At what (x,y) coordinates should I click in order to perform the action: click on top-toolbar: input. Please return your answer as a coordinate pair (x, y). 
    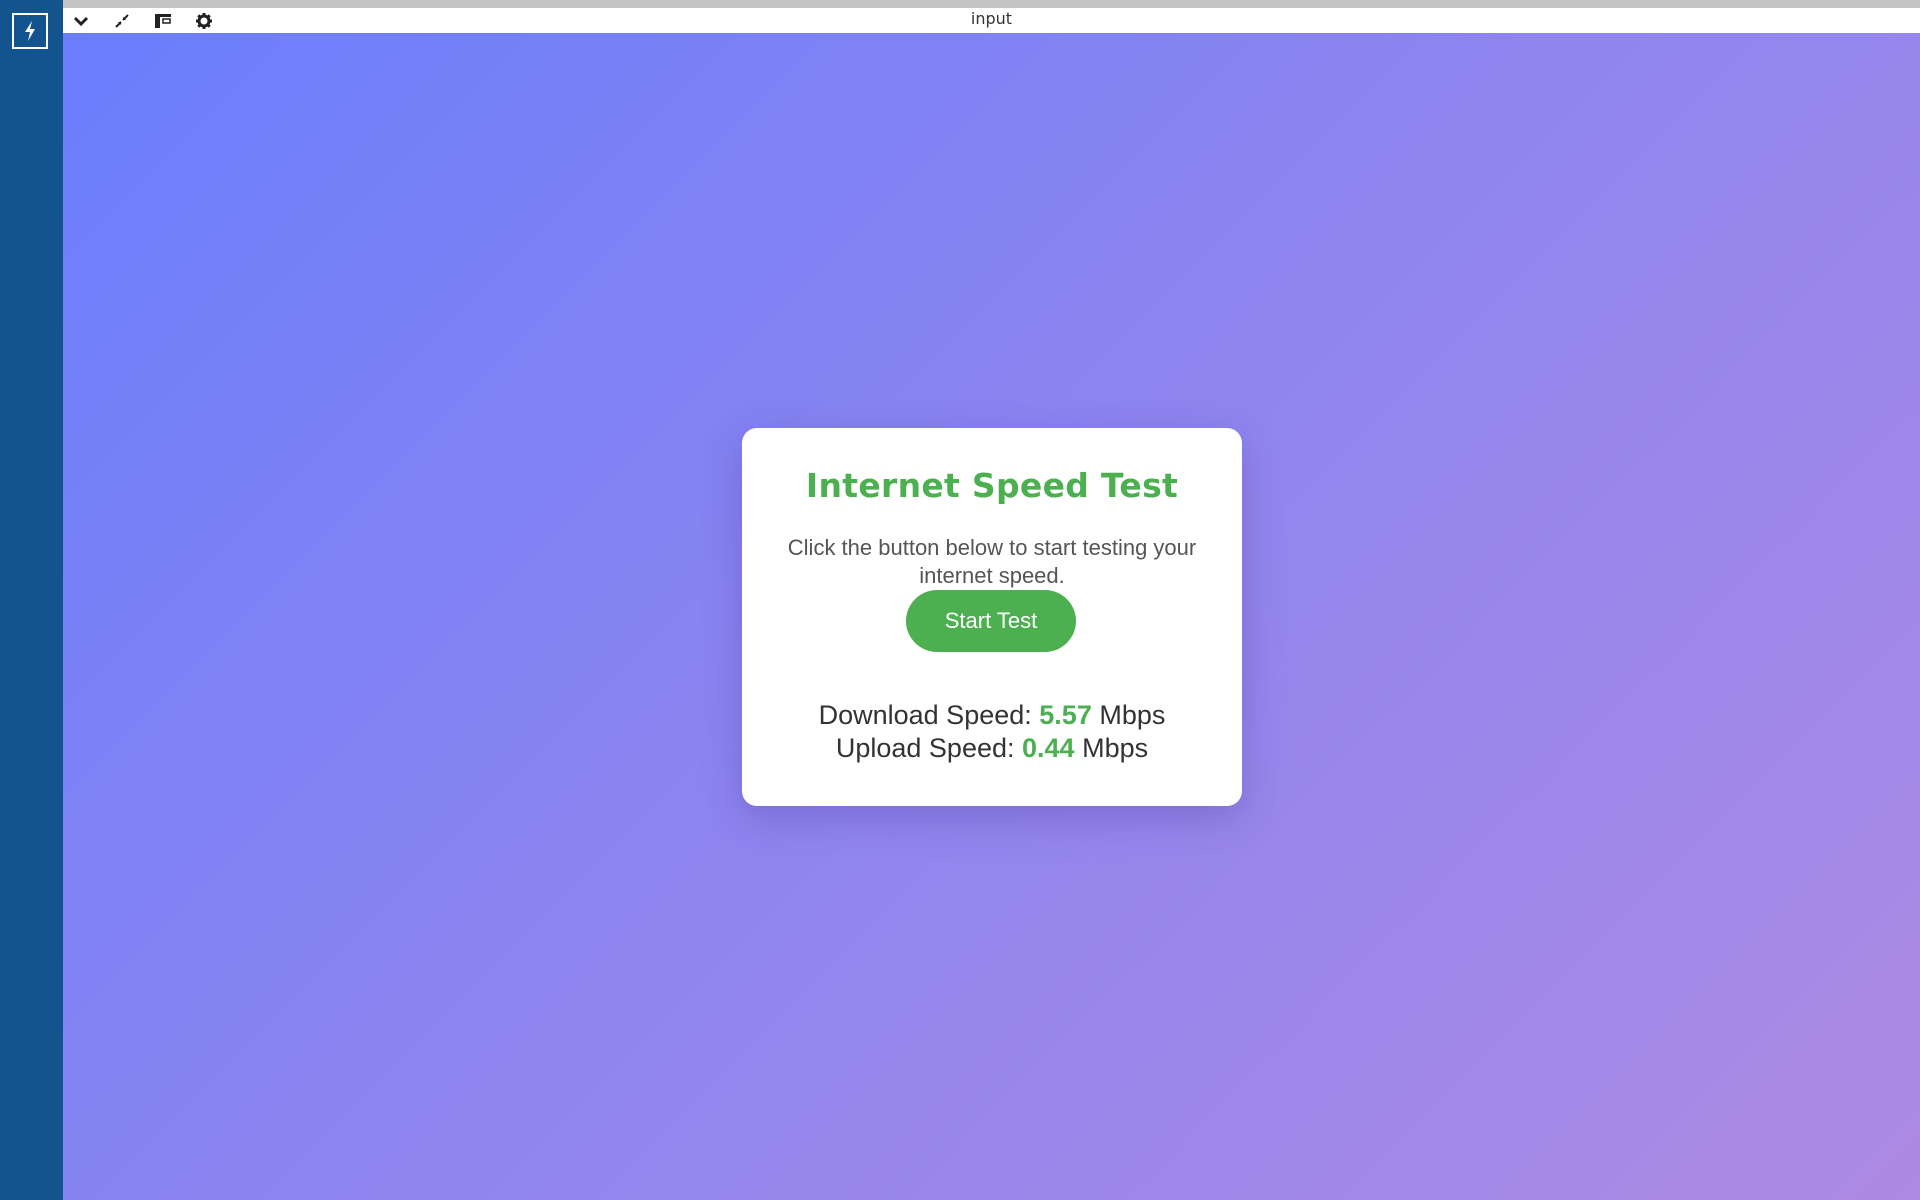
    Looking at the image, I should click on (991, 16).